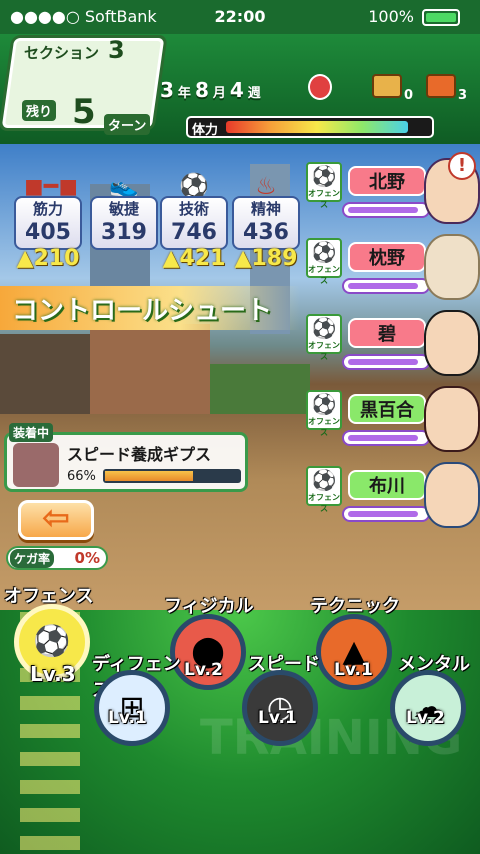 This screenshot has width=480, height=854. Describe the element at coordinates (194, 232) in the screenshot. I see `stat-value: 746` at that location.